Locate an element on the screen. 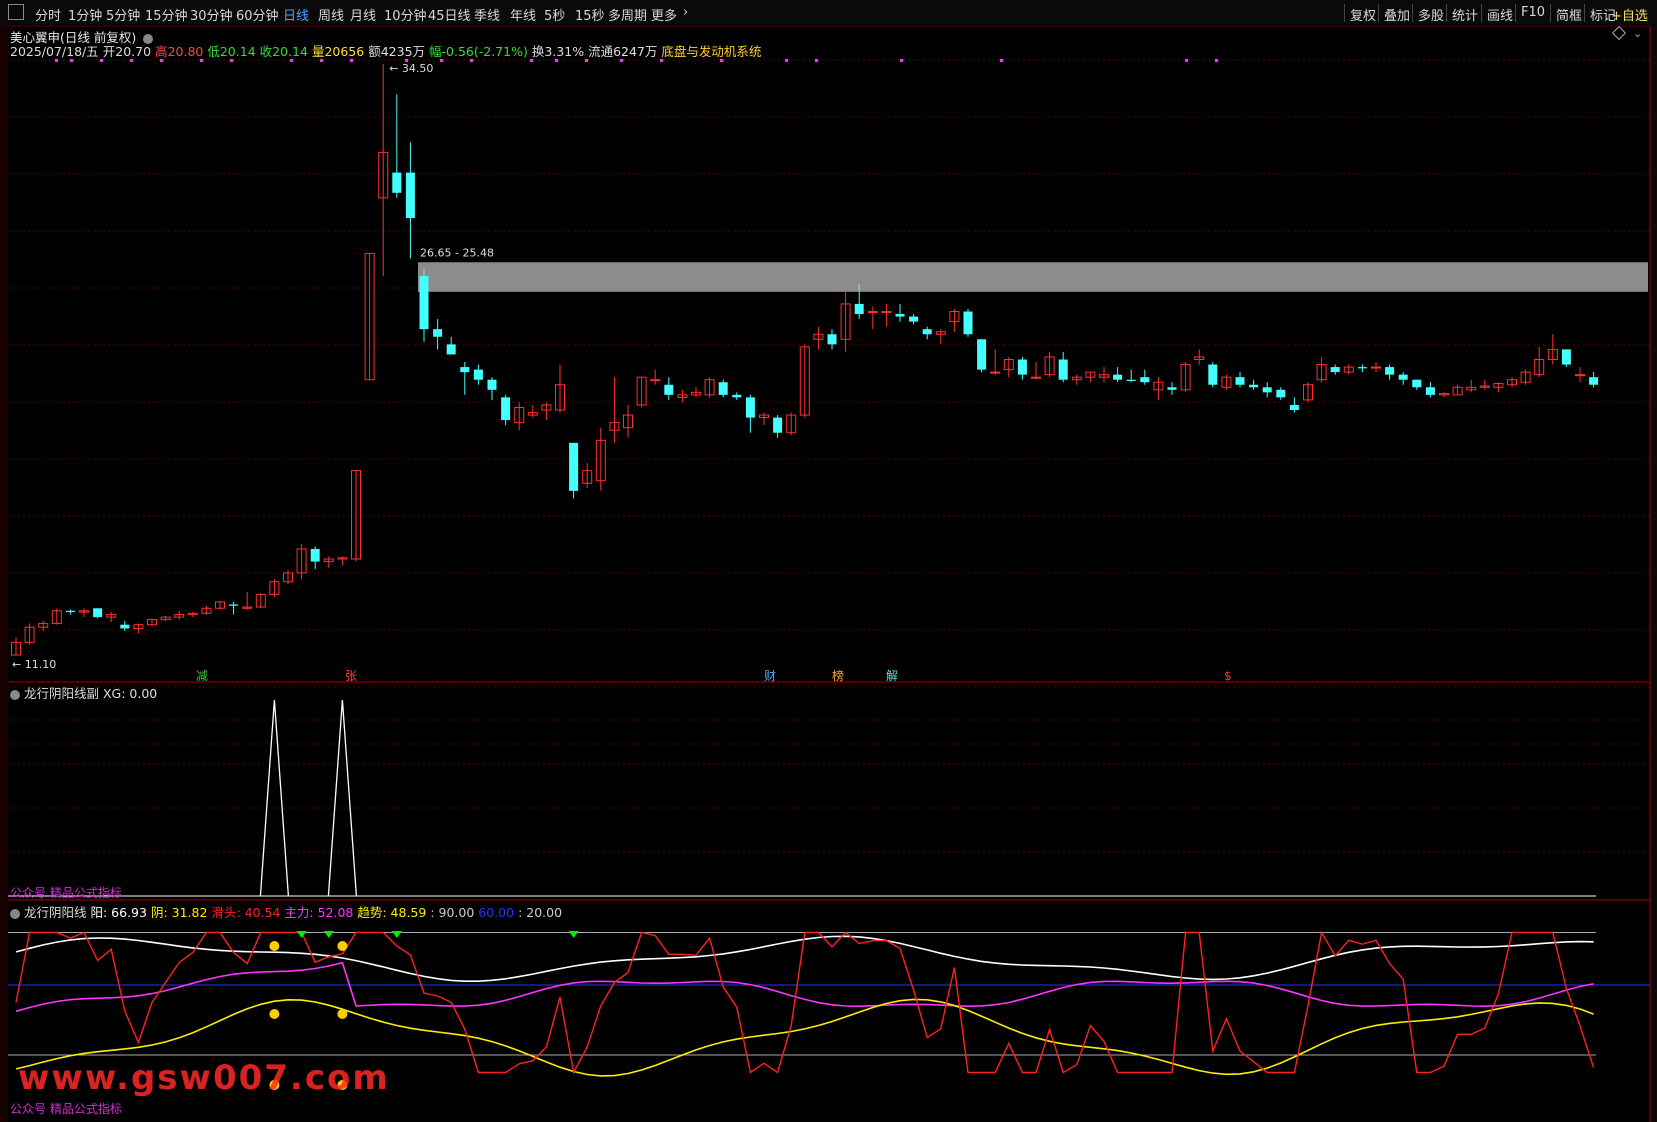 Image resolution: width=1657 pixels, height=1122 pixels. site-watermark: www.gsw007.com is located at coordinates (204, 1078).